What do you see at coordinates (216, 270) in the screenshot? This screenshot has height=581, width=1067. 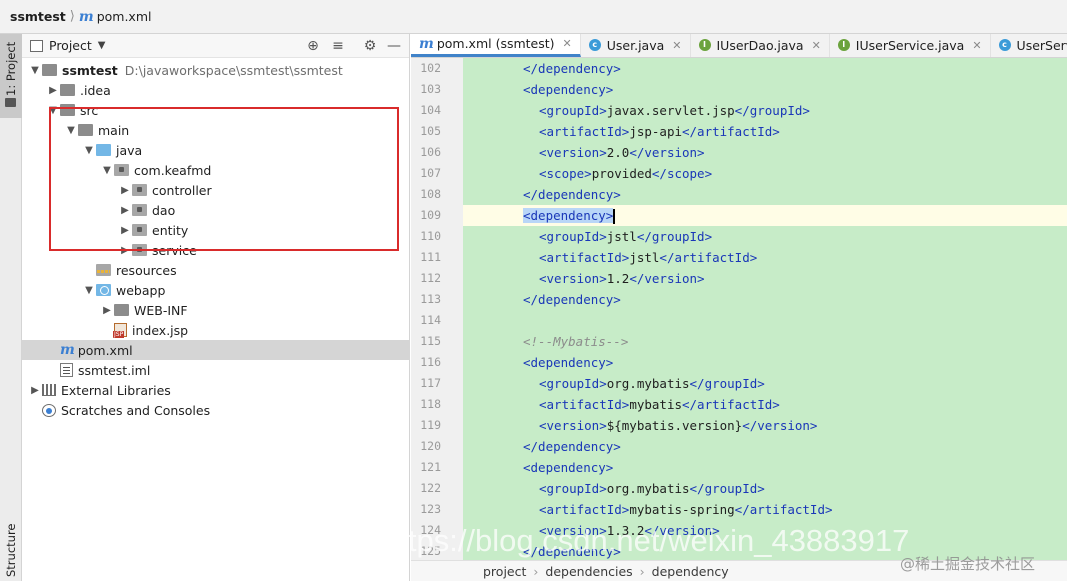 I see `tree-item-resources: resources` at bounding box center [216, 270].